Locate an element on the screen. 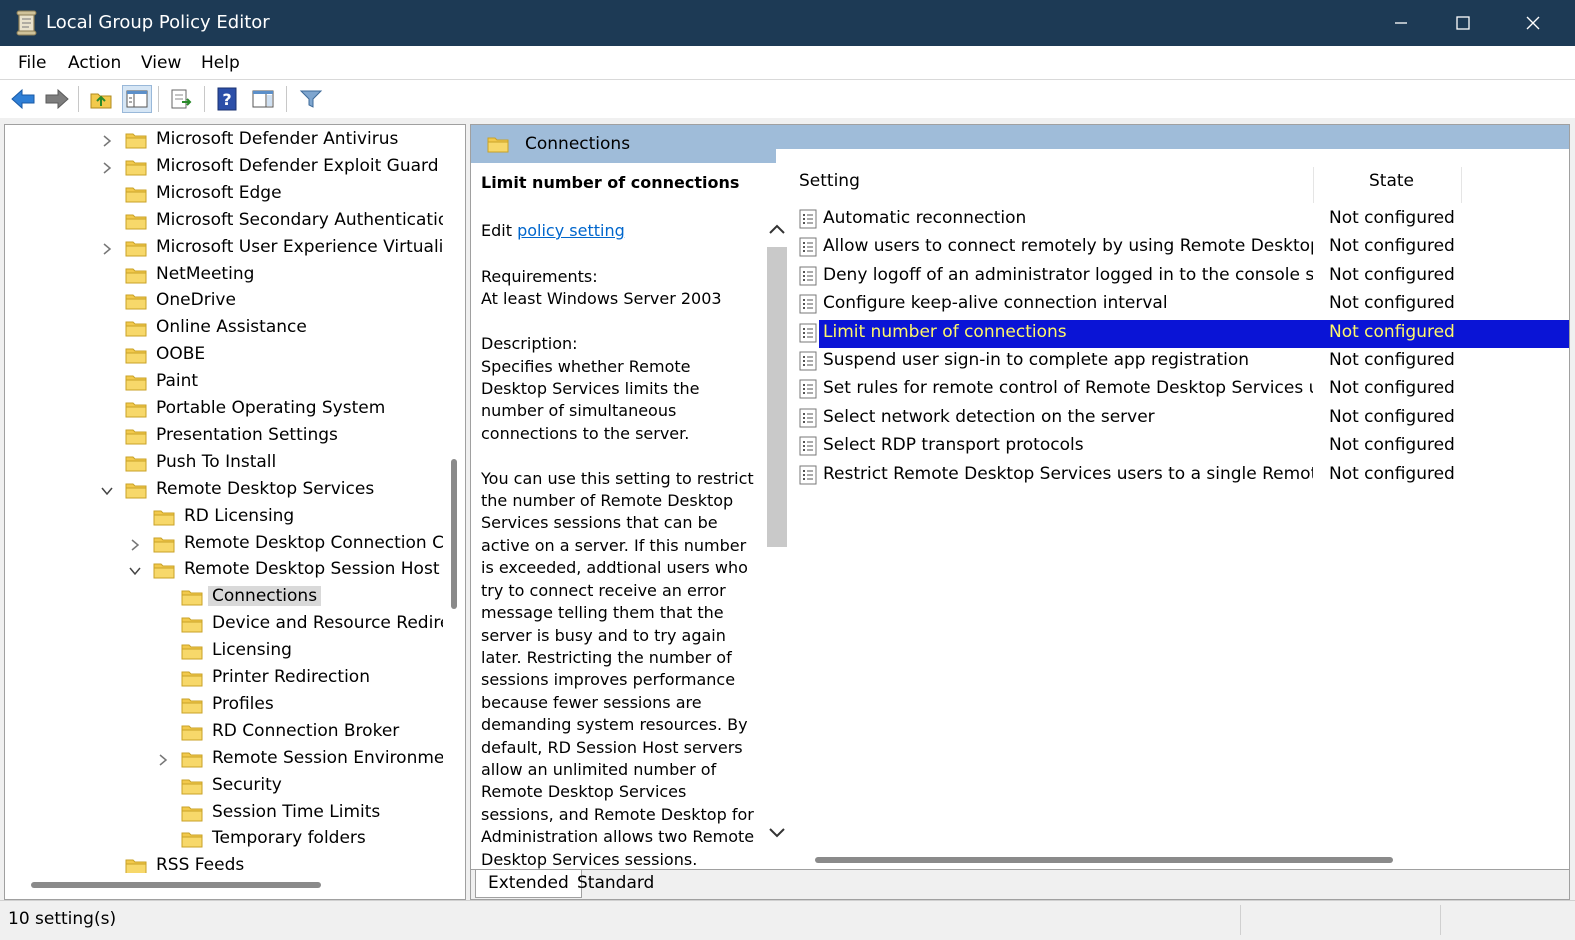 Image resolution: width=1575 pixels, height=940 pixels. tree-item: Microsoft Edge is located at coordinates (225, 194).